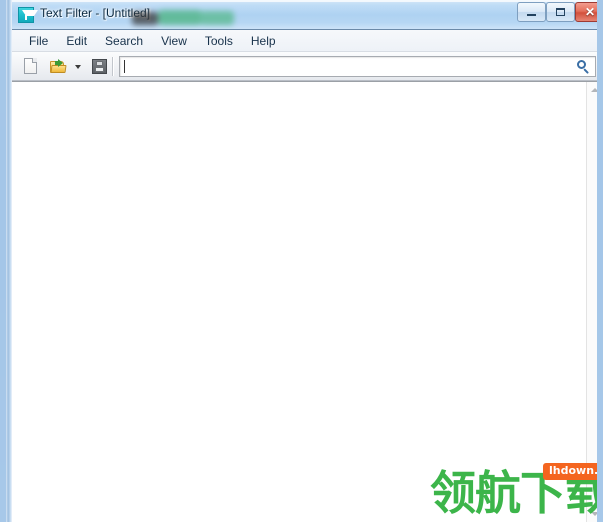 This screenshot has width=603, height=522. I want to click on toolbar-separator, so click(113, 66).